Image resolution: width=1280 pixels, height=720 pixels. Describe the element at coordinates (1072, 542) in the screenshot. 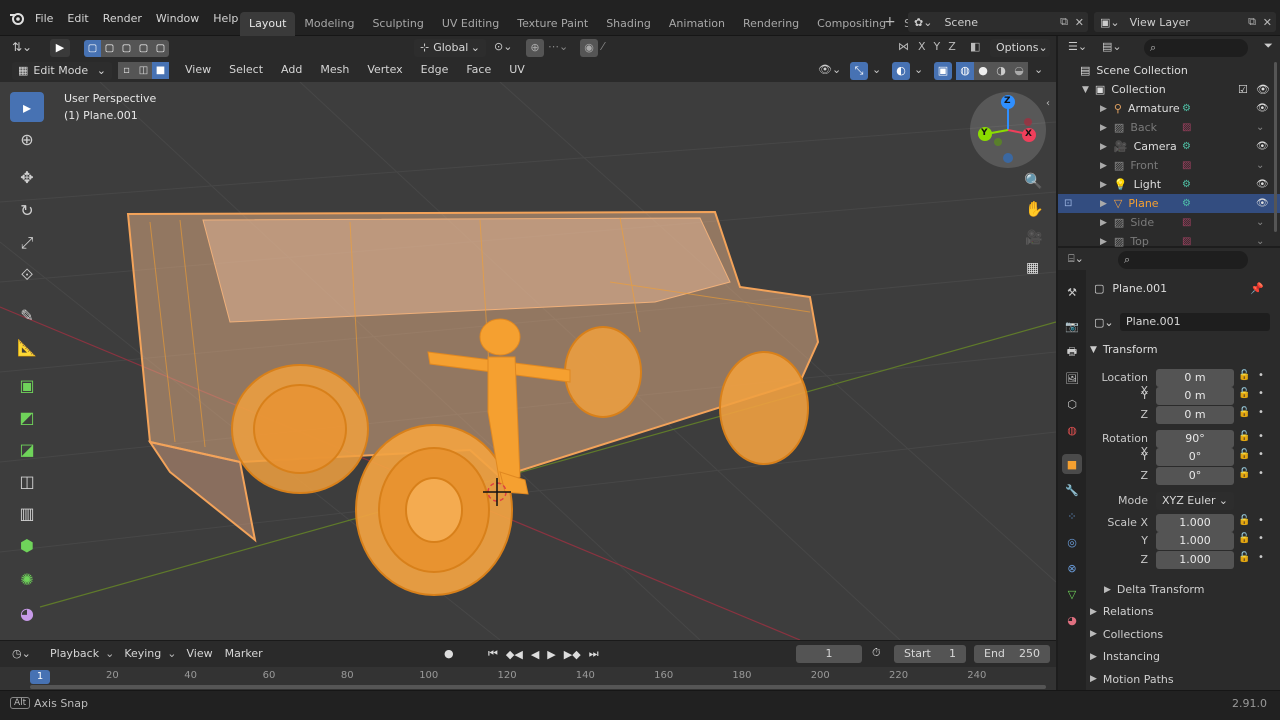

I see `physics-tab-icon: ◎` at that location.